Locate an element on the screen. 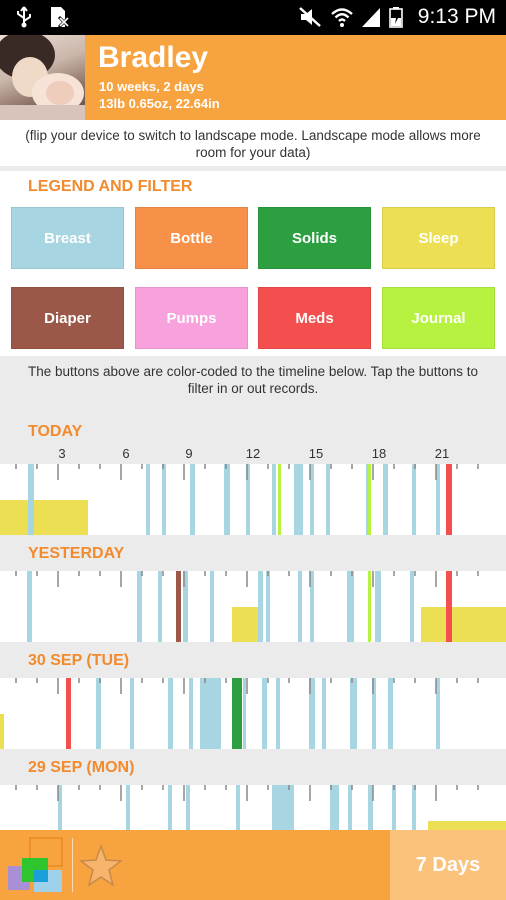 This screenshot has width=506, height=900. hour-label: 6 is located at coordinates (126, 453).